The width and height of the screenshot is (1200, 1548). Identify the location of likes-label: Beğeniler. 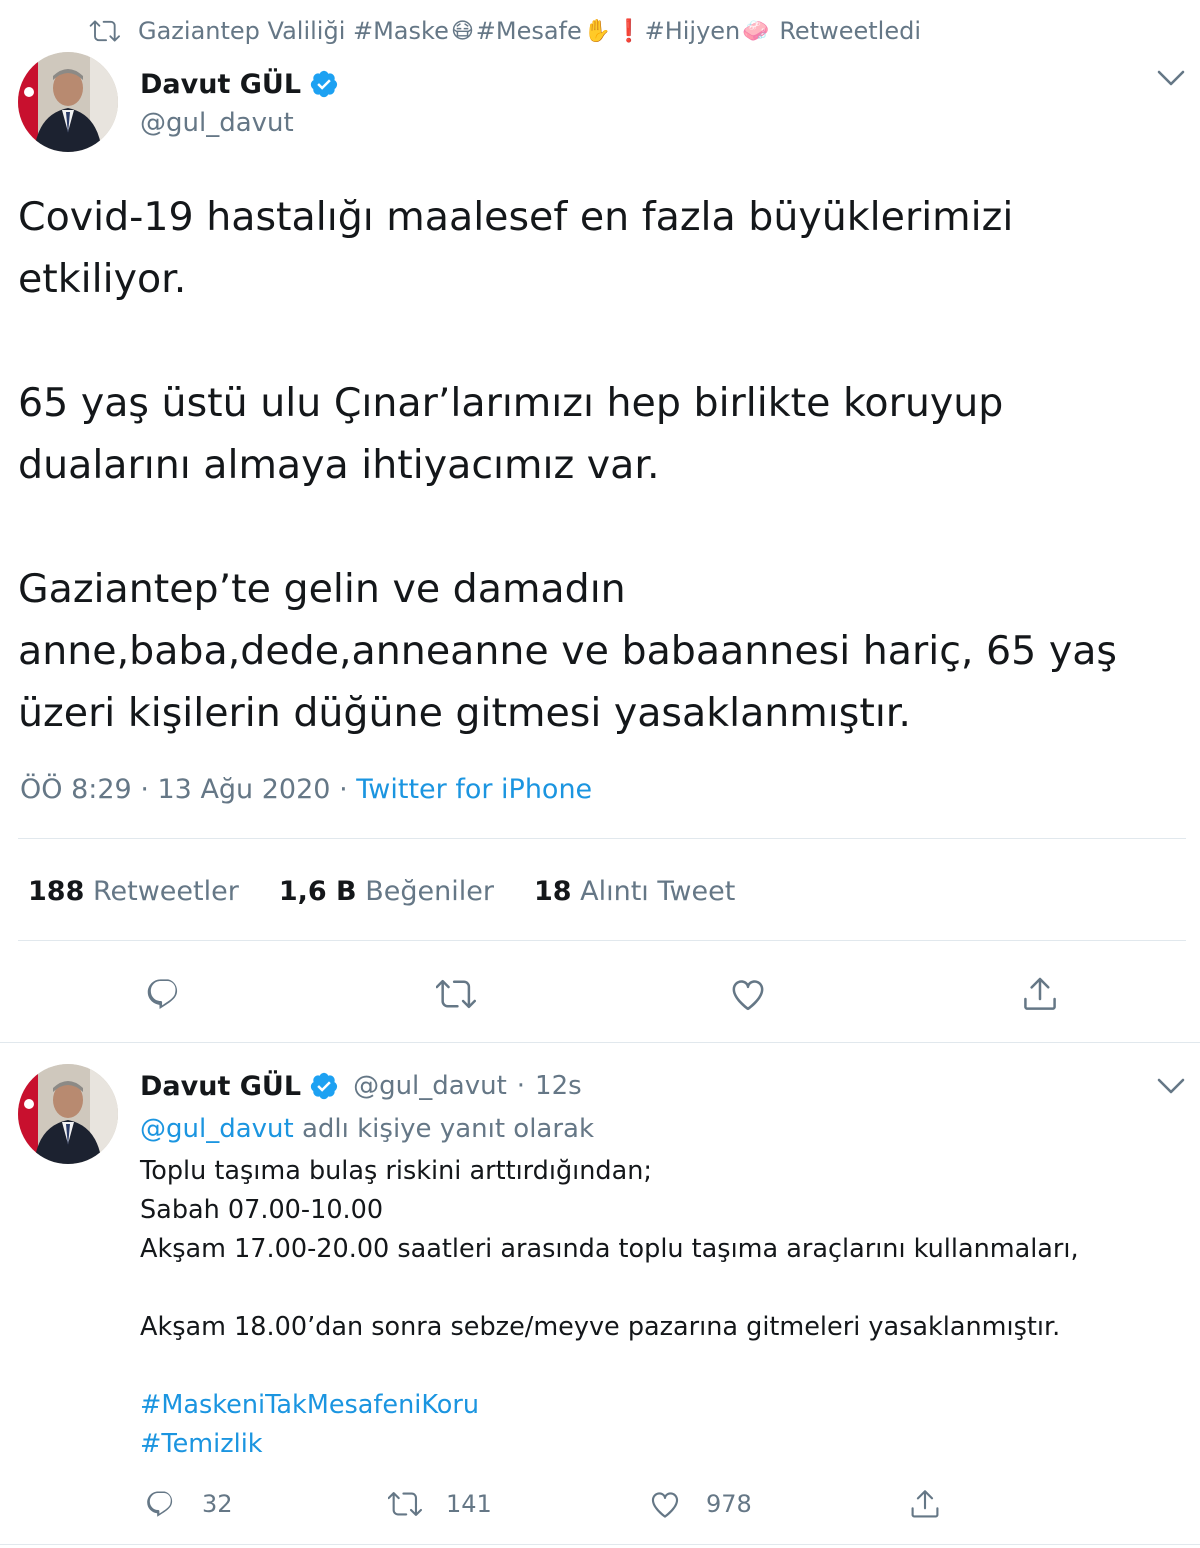
(429, 891).